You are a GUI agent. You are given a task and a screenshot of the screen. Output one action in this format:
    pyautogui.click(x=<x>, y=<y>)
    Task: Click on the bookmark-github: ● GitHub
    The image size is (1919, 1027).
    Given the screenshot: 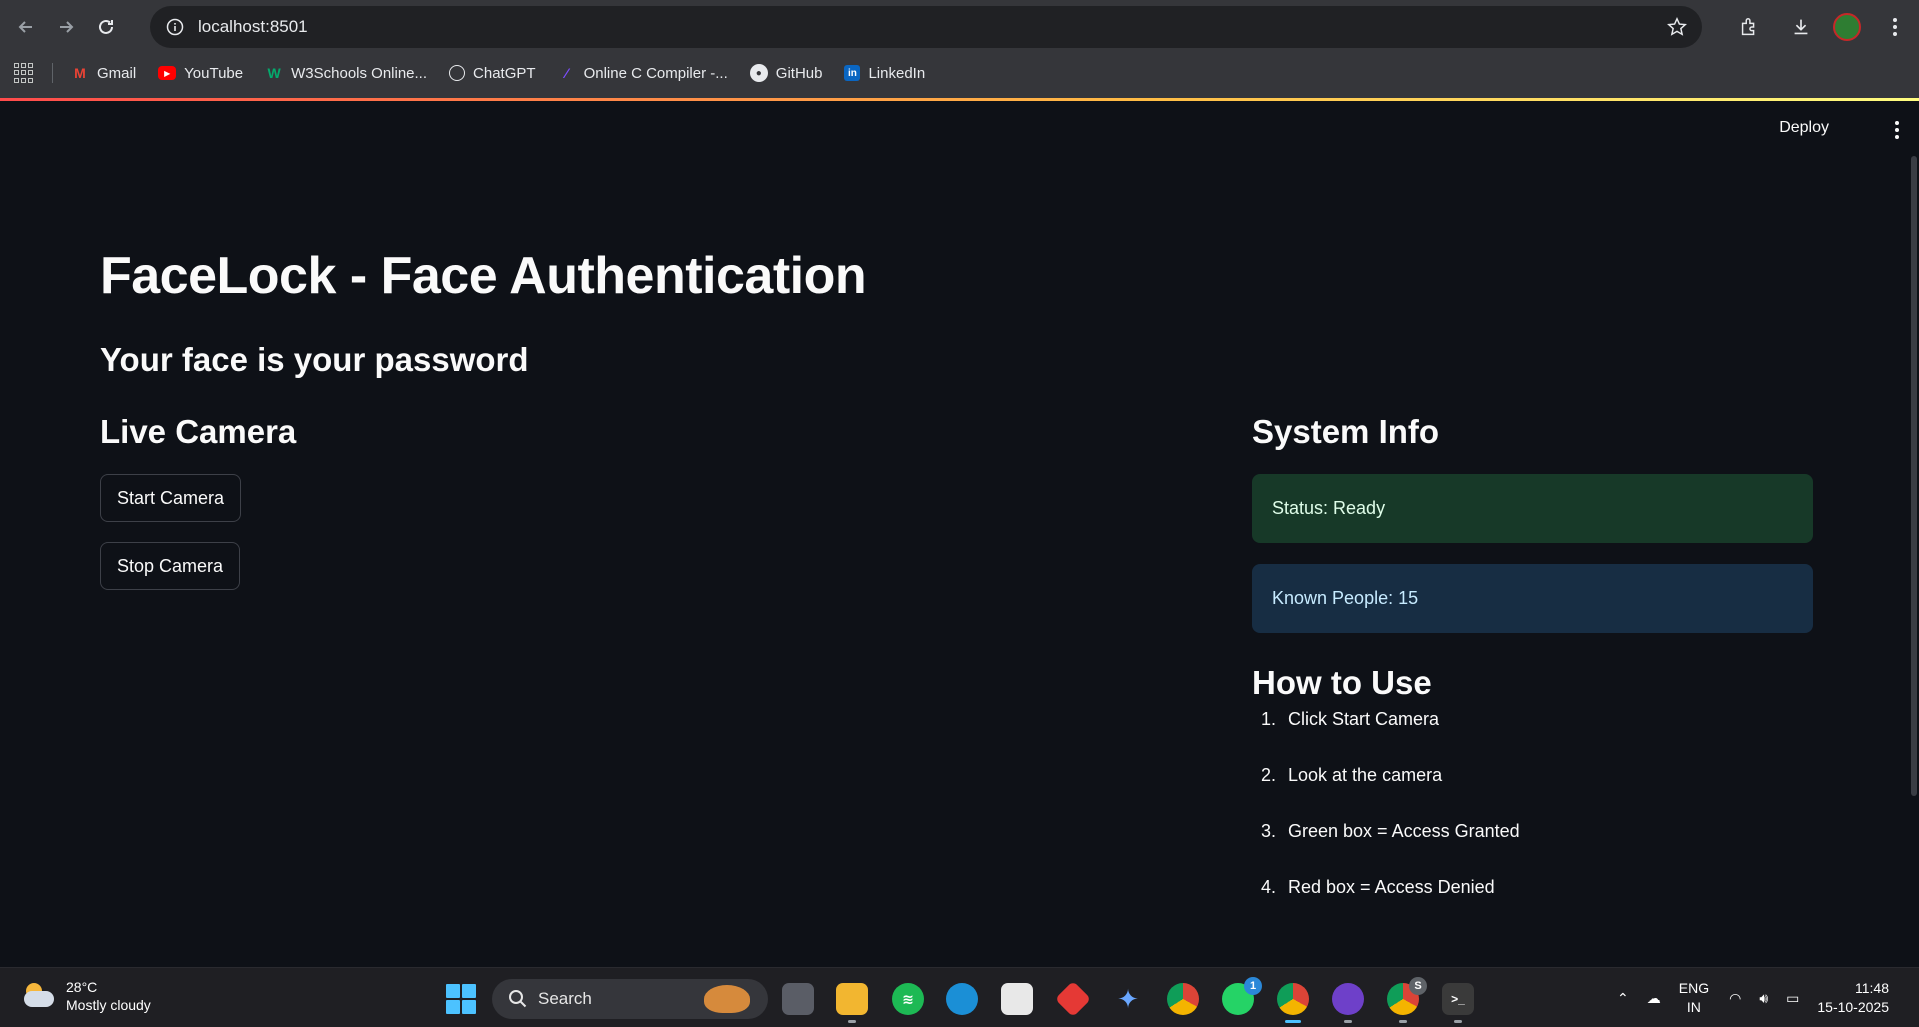 What is the action you would take?
    pyautogui.click(x=785, y=73)
    